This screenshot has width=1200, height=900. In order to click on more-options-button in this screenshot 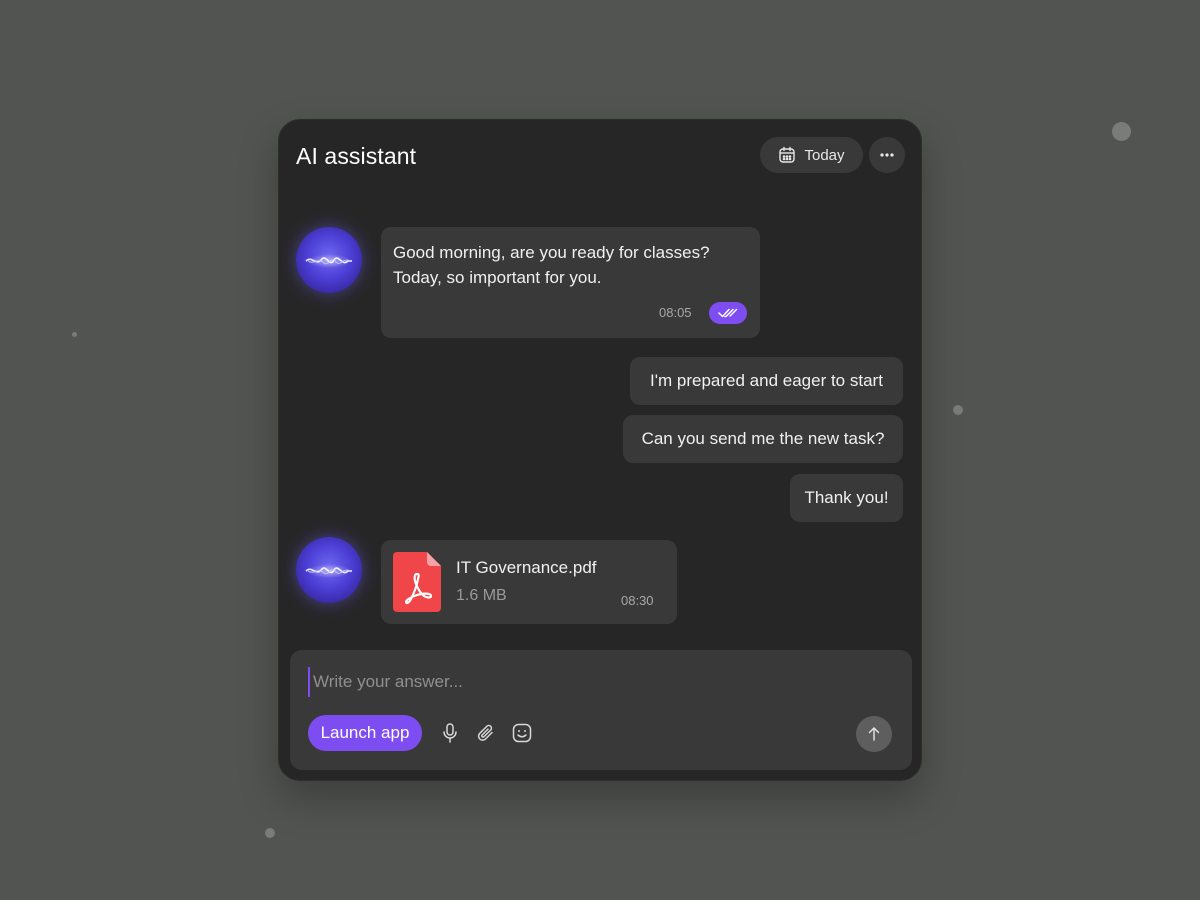, I will do `click(887, 155)`.